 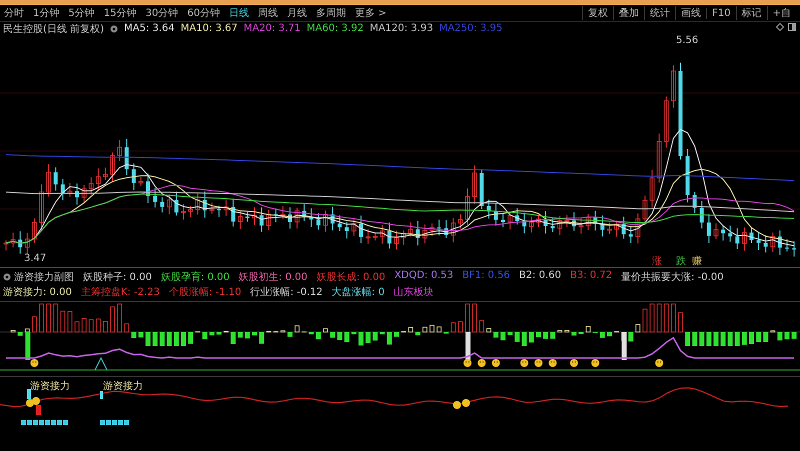 What do you see at coordinates (195, 277) in the screenshot?
I see `indicator-value: 妖股孕育: 0.00` at bounding box center [195, 277].